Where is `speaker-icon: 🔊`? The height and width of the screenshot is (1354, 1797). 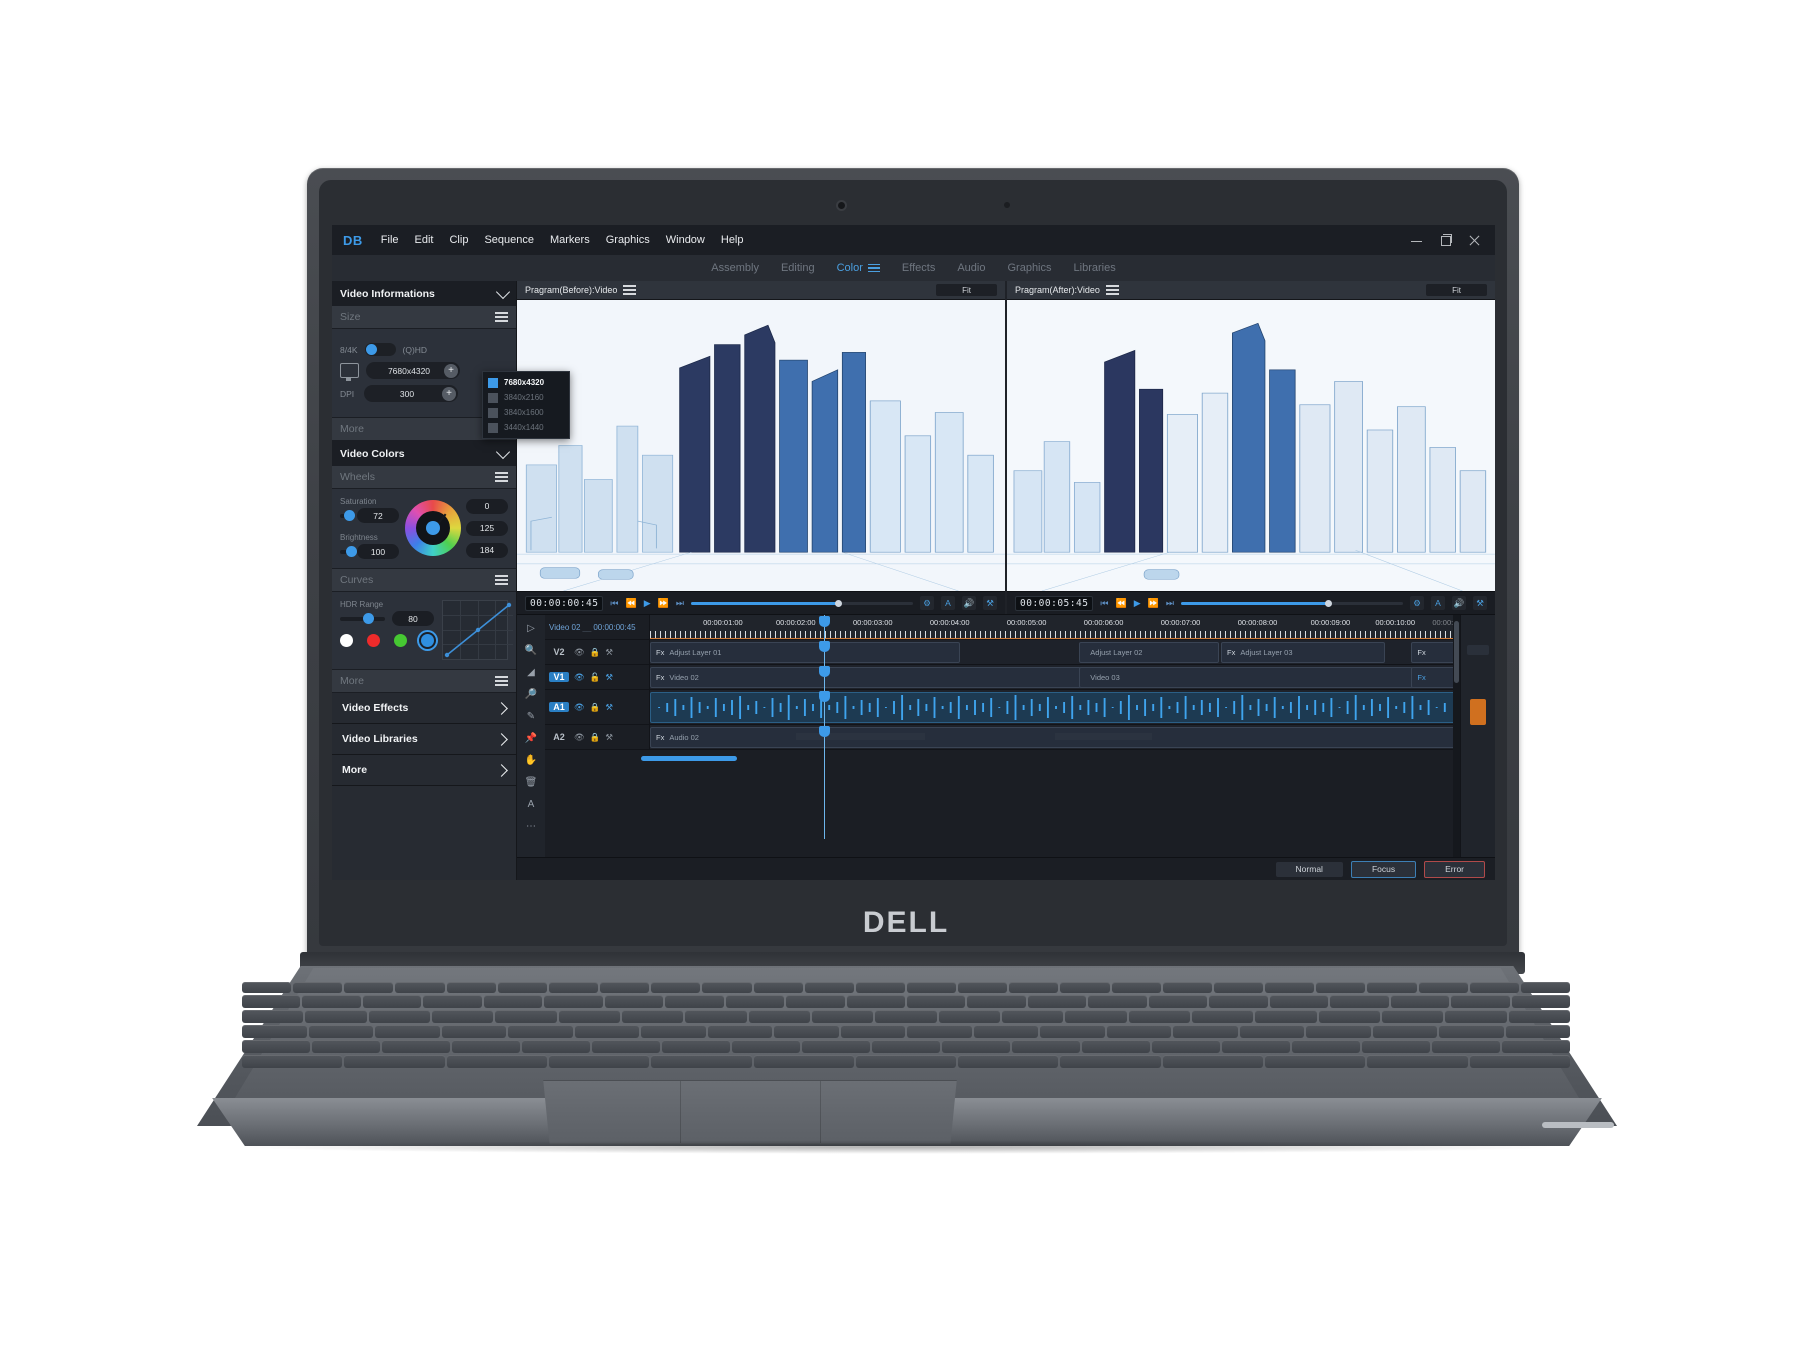 speaker-icon: 🔊 is located at coordinates (969, 603).